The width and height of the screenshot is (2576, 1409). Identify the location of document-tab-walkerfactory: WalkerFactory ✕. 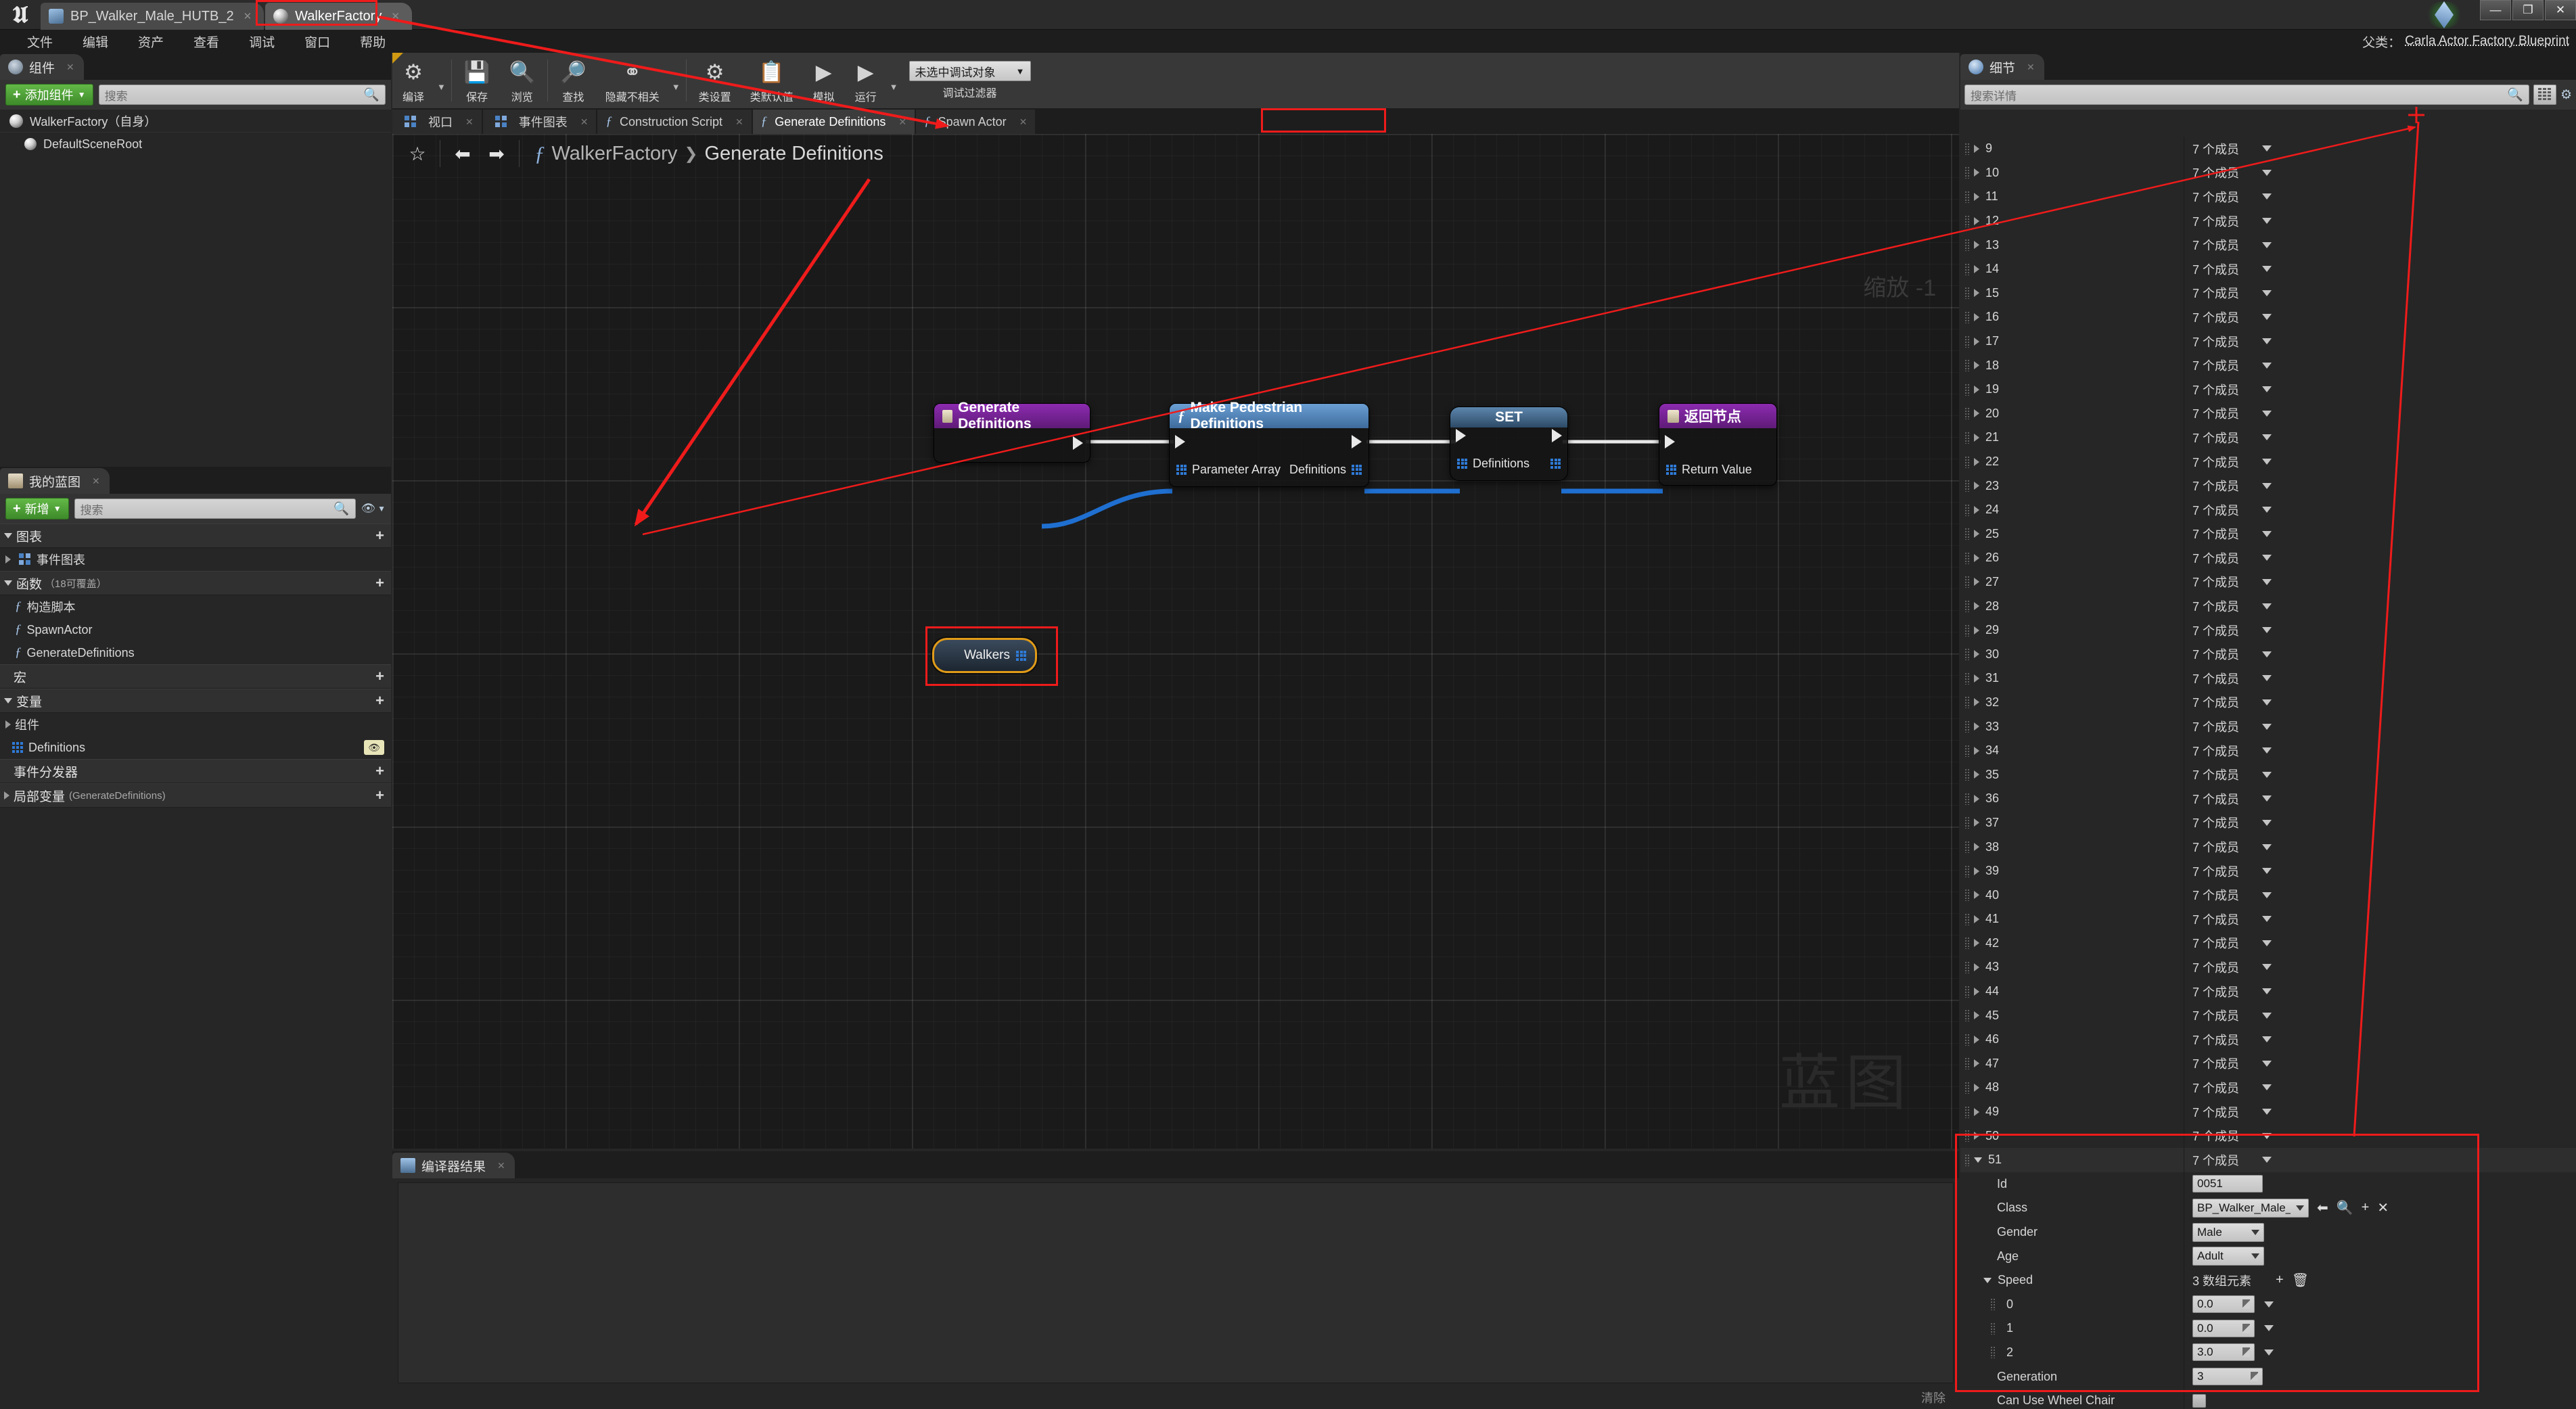
(338, 16).